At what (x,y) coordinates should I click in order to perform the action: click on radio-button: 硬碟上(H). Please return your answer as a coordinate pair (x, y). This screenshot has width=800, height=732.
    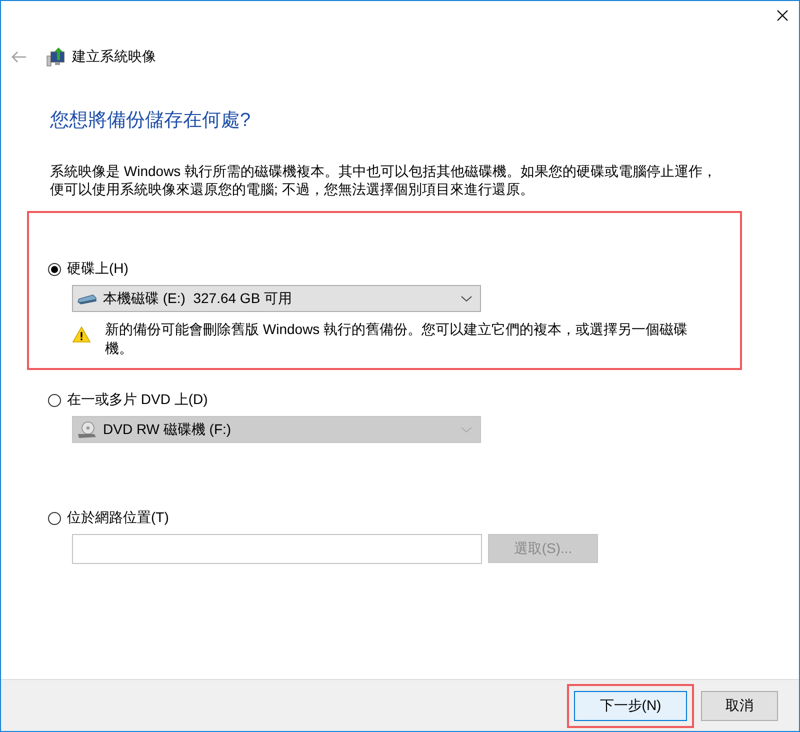
    Looking at the image, I should click on (88, 269).